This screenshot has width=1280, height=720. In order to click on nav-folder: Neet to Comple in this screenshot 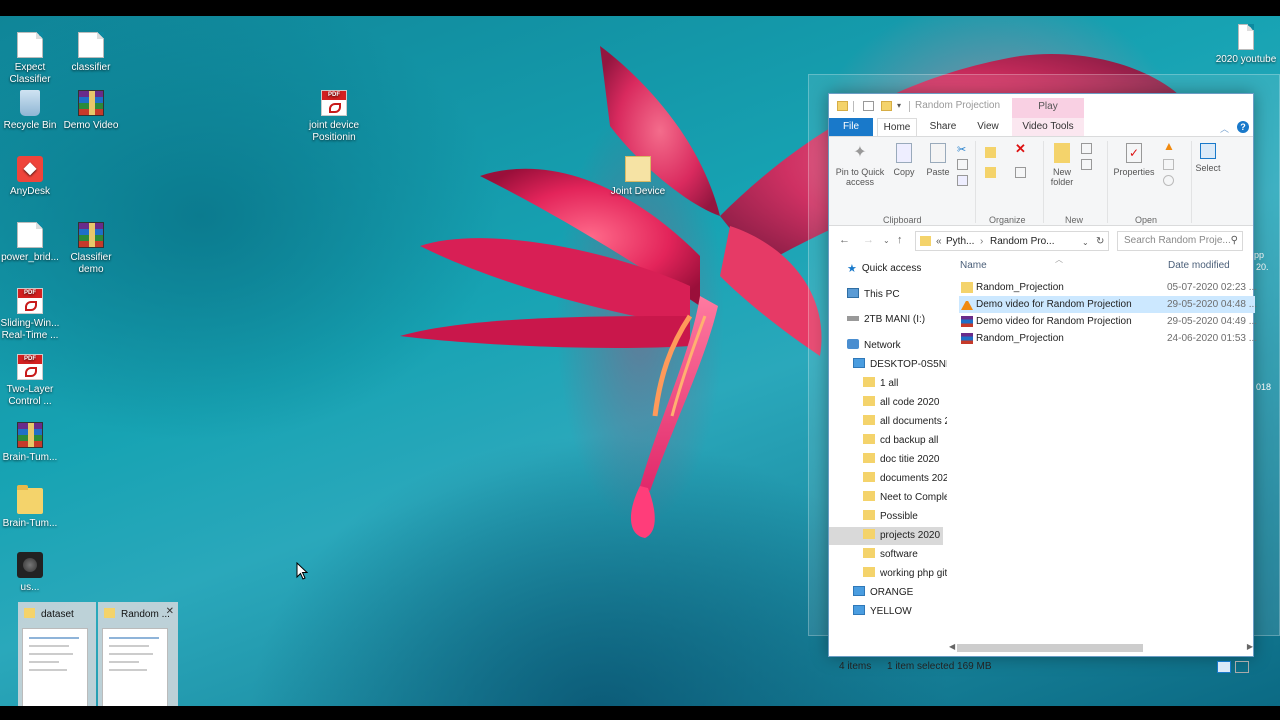, I will do `click(905, 498)`.